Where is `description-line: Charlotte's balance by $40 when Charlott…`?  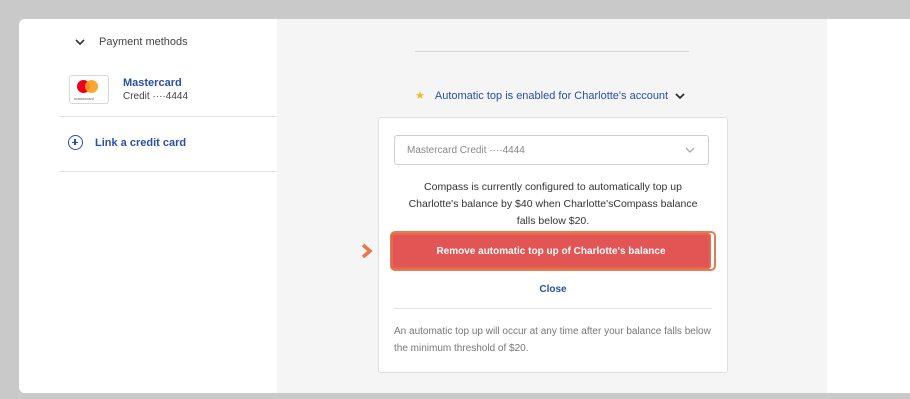
description-line: Charlotte's balance by $40 when Charlott… is located at coordinates (553, 204).